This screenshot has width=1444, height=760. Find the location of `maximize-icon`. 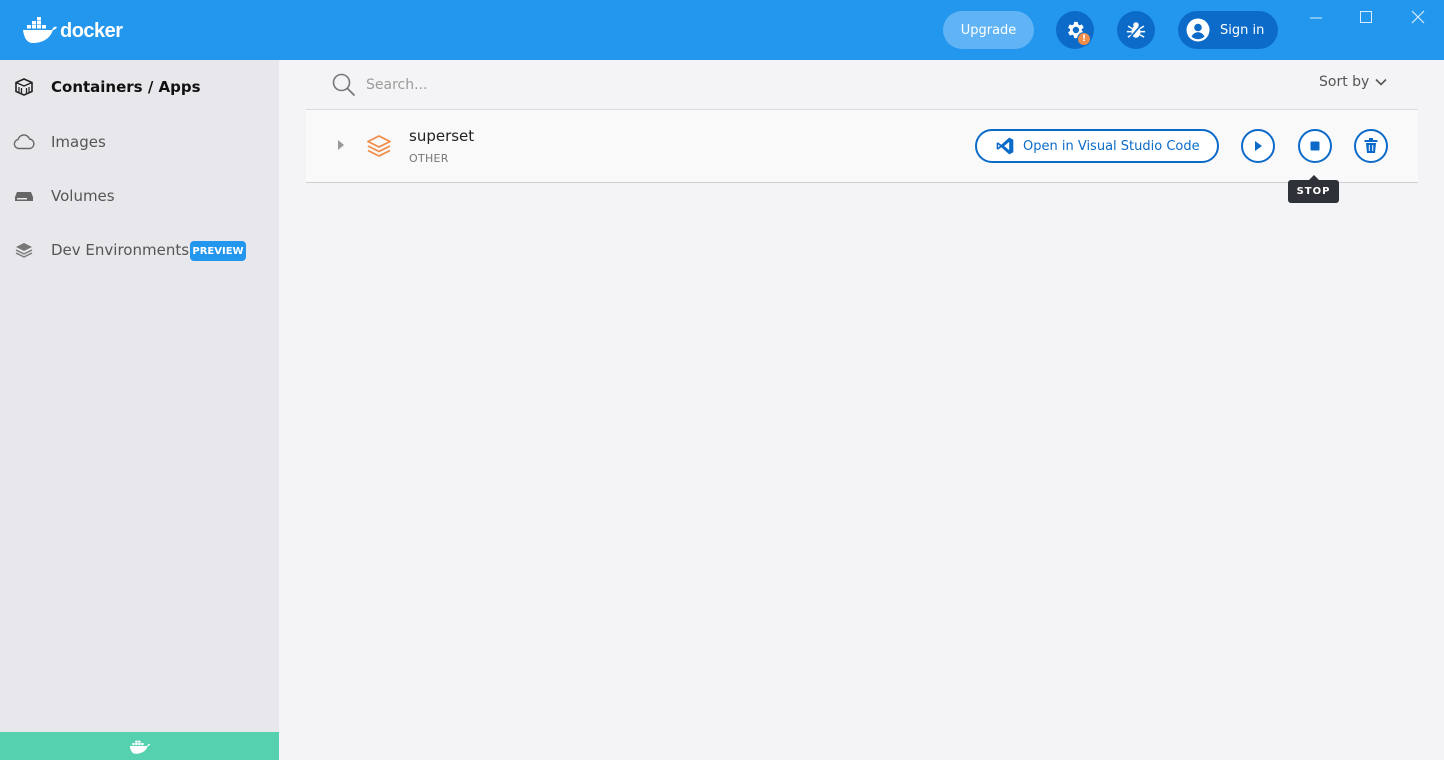

maximize-icon is located at coordinates (1366, 17).